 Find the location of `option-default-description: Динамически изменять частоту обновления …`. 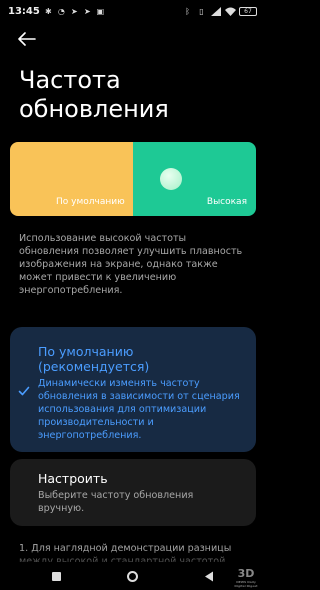

option-default-description: Динамически изменять частоту обновления … is located at coordinates (139, 409).